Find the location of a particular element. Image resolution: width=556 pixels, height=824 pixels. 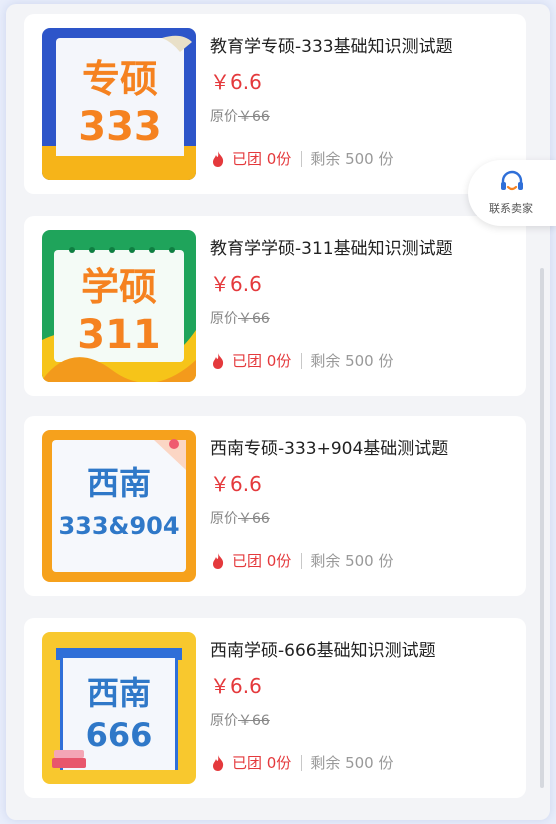

product-cover-image: 西南 666 is located at coordinates (119, 708).